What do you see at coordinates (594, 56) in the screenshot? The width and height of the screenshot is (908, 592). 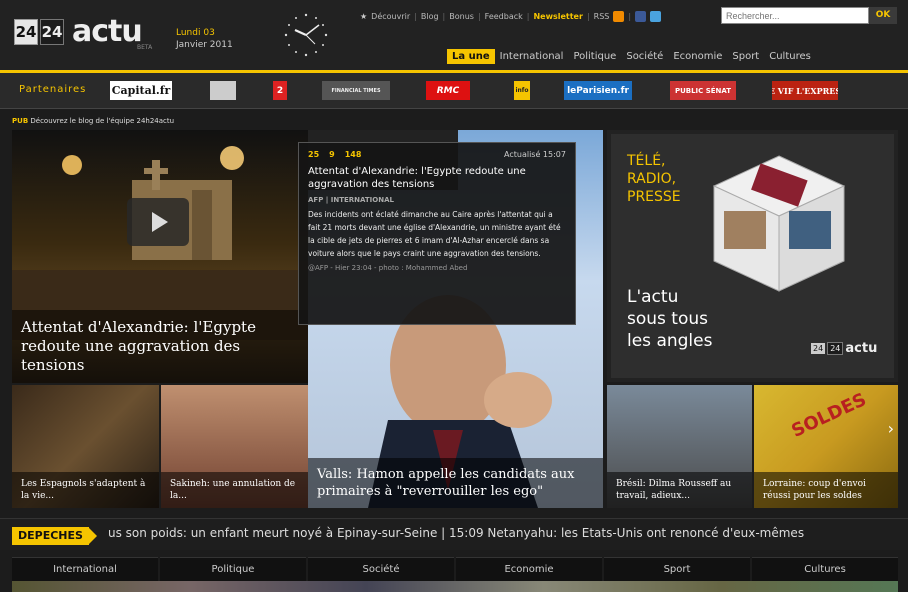 I see `tab-politique: Politique` at bounding box center [594, 56].